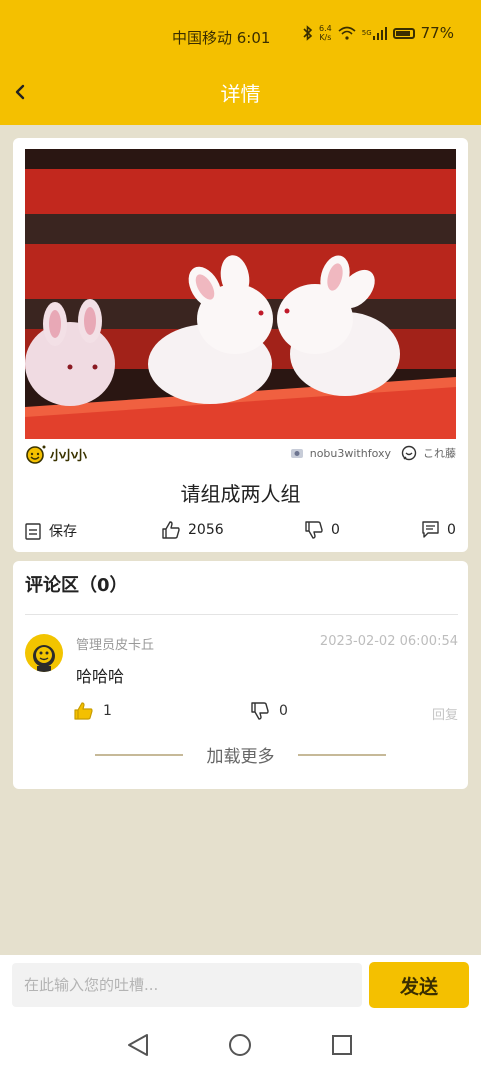 The height and width of the screenshot is (1071, 481). What do you see at coordinates (409, 453) in the screenshot?
I see `chat-bubble-icon` at bounding box center [409, 453].